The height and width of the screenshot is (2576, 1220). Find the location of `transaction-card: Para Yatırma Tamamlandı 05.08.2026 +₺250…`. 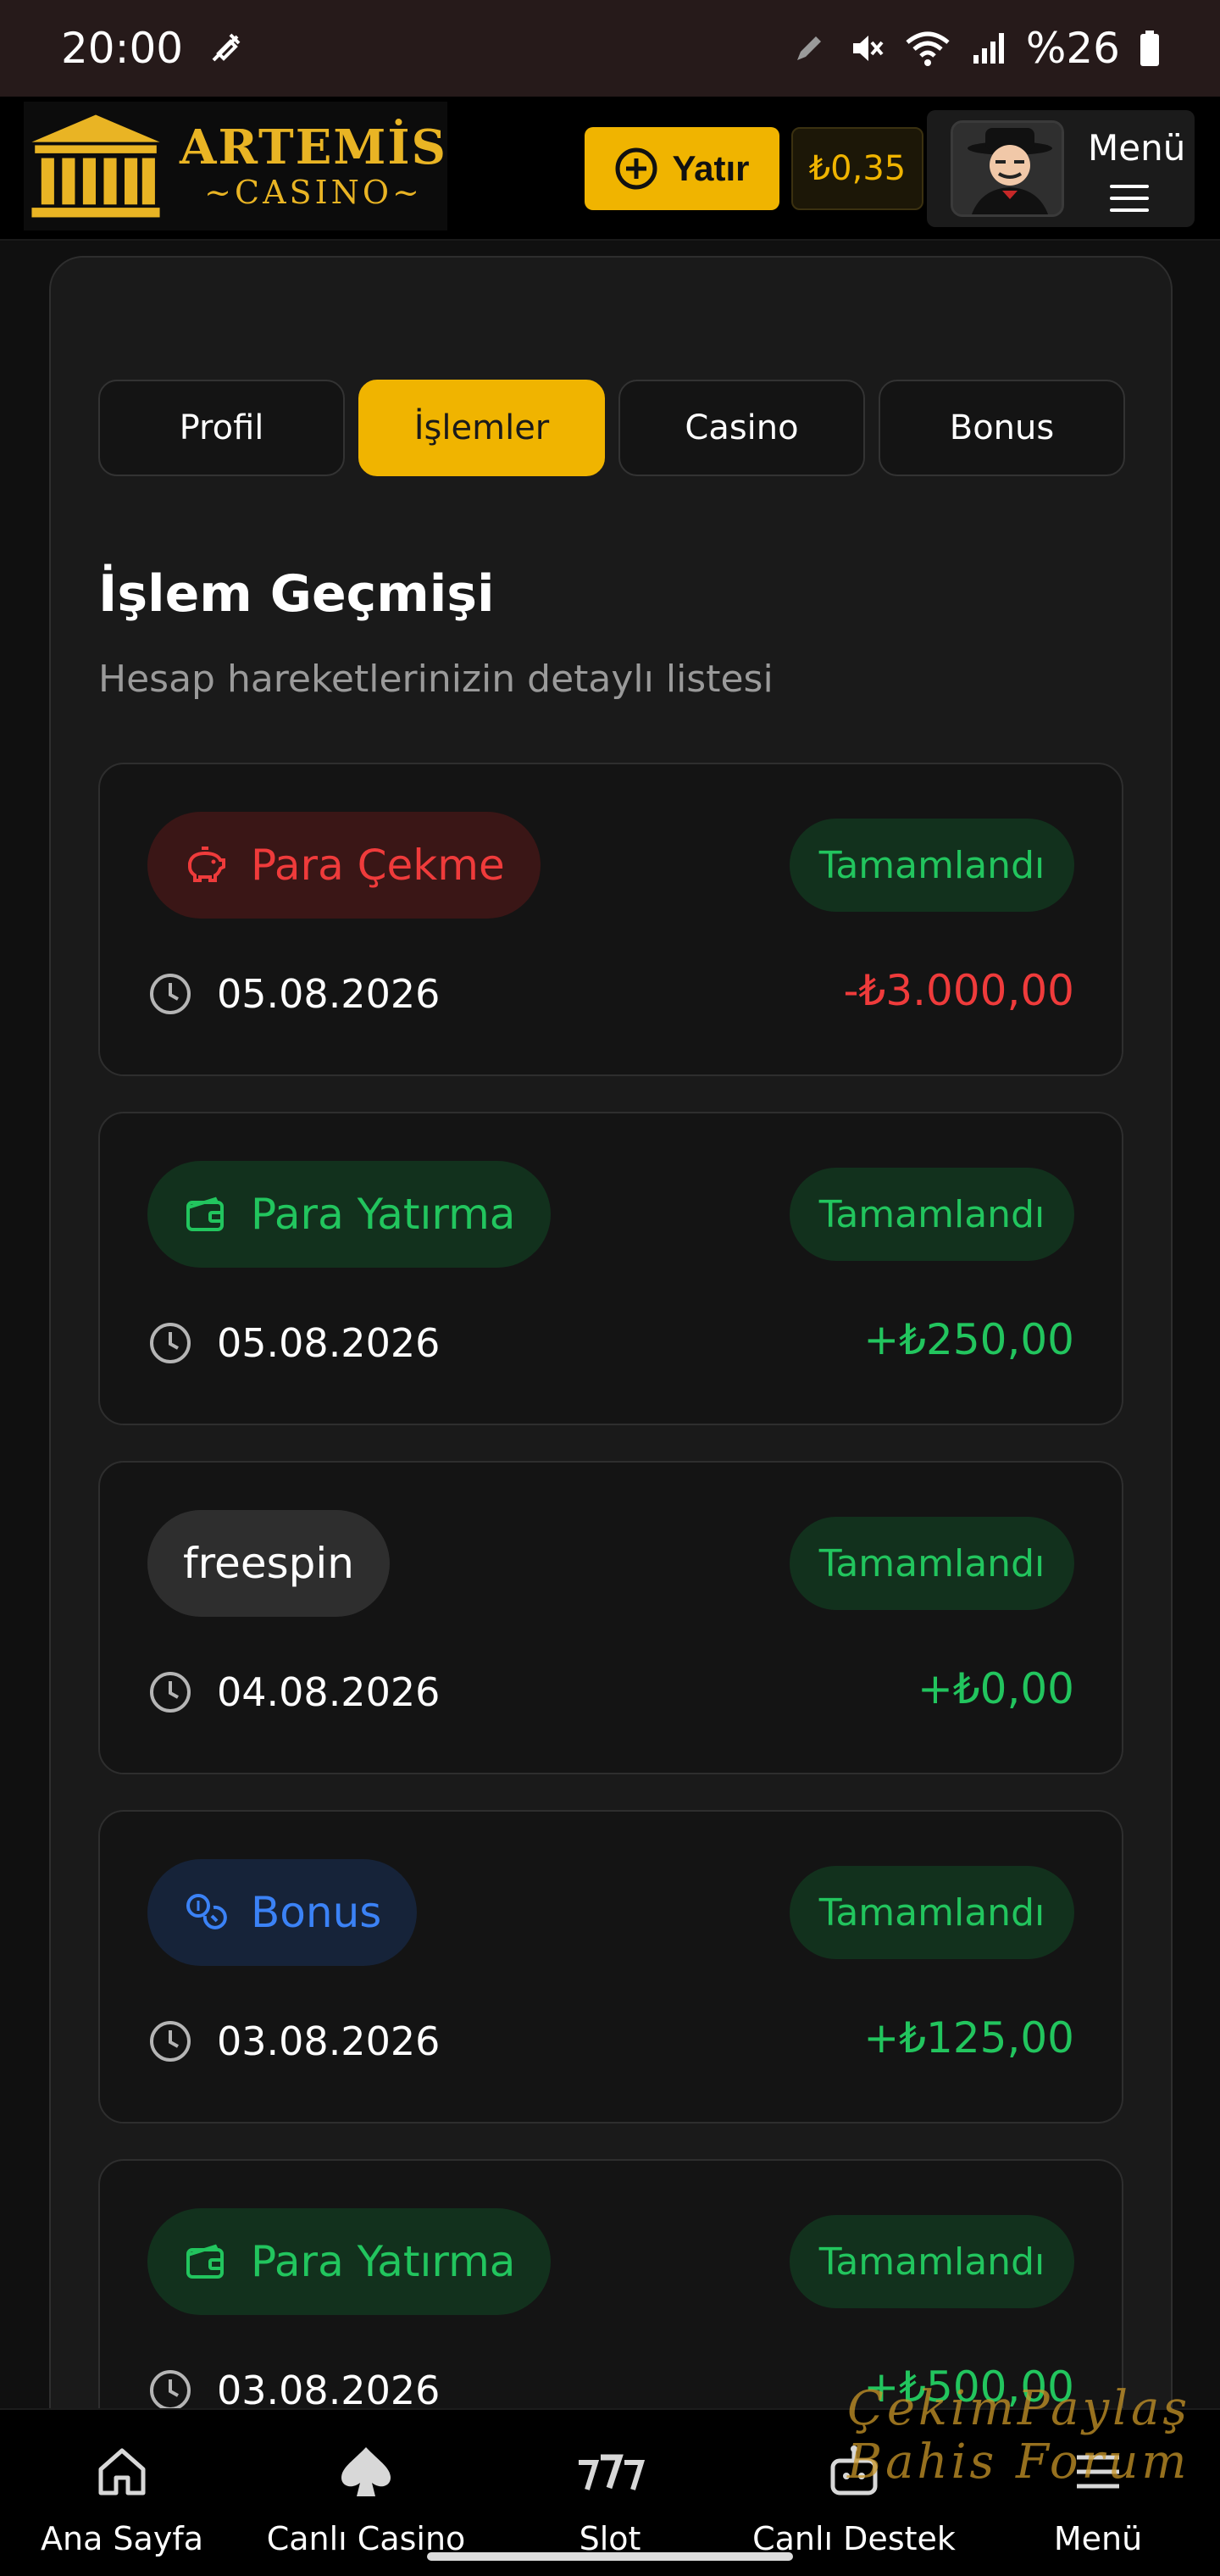

transaction-card: Para Yatırma Tamamlandı 05.08.2026 +₺250… is located at coordinates (610, 1268).